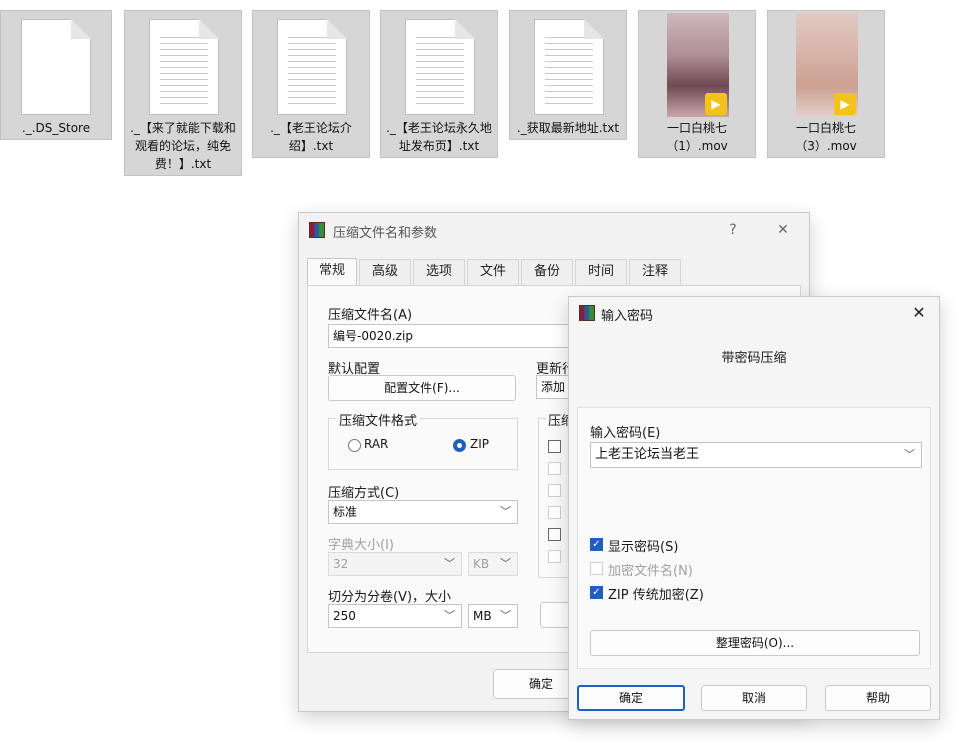  Describe the element at coordinates (601, 272) in the screenshot. I see `tab-time: 时间` at that location.